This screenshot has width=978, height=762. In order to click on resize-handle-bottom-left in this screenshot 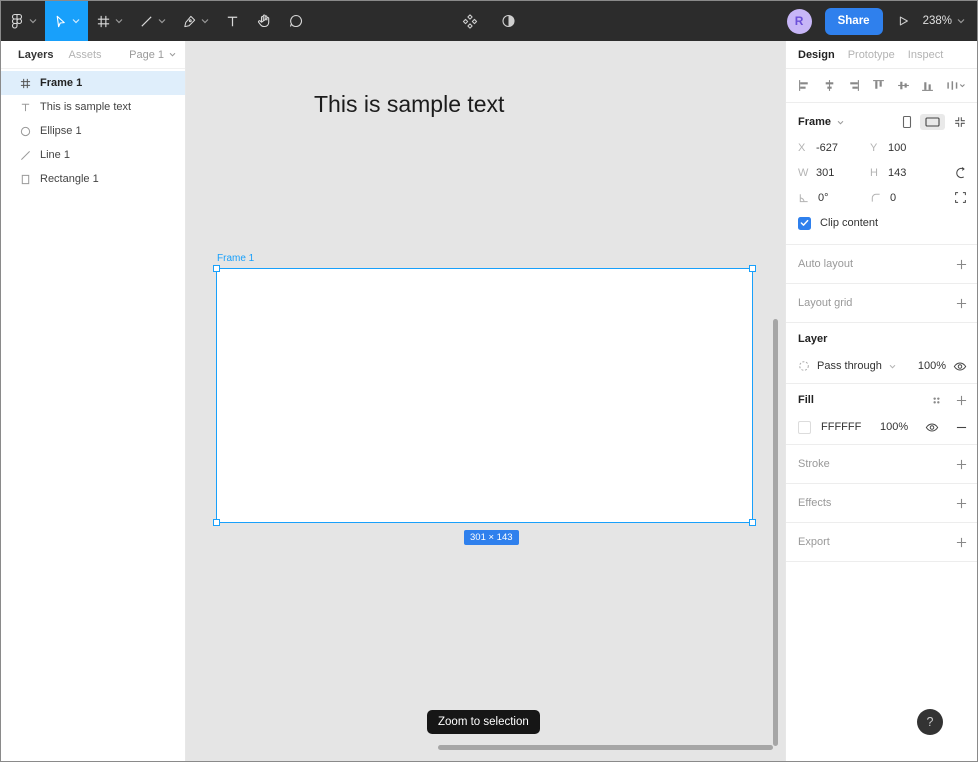, I will do `click(216, 522)`.